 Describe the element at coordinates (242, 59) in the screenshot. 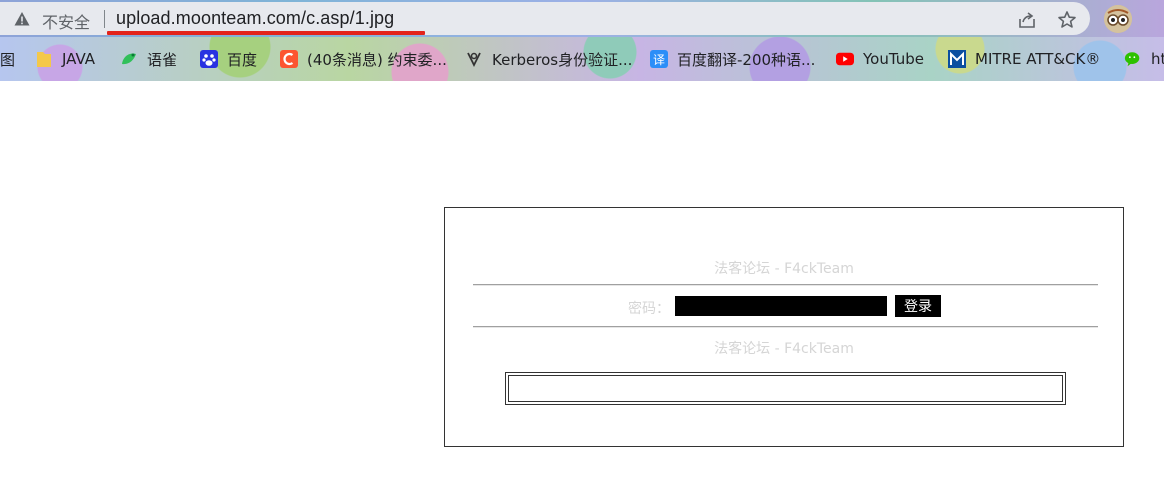

I see `bookmark-label: 百度` at that location.